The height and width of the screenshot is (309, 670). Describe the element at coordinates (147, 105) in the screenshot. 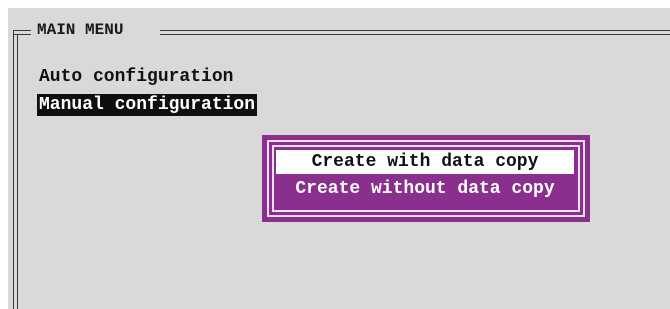

I see `menu-item-manual-configuration: Manual configuration` at that location.